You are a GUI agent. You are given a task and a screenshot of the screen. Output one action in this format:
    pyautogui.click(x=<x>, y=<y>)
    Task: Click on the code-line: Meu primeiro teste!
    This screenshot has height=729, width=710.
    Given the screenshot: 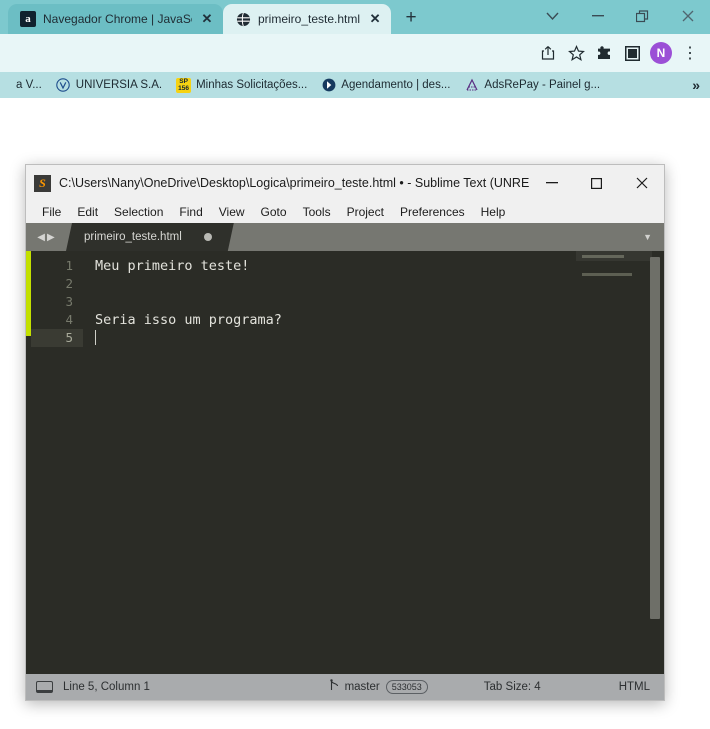 What is the action you would take?
    pyautogui.click(x=172, y=266)
    